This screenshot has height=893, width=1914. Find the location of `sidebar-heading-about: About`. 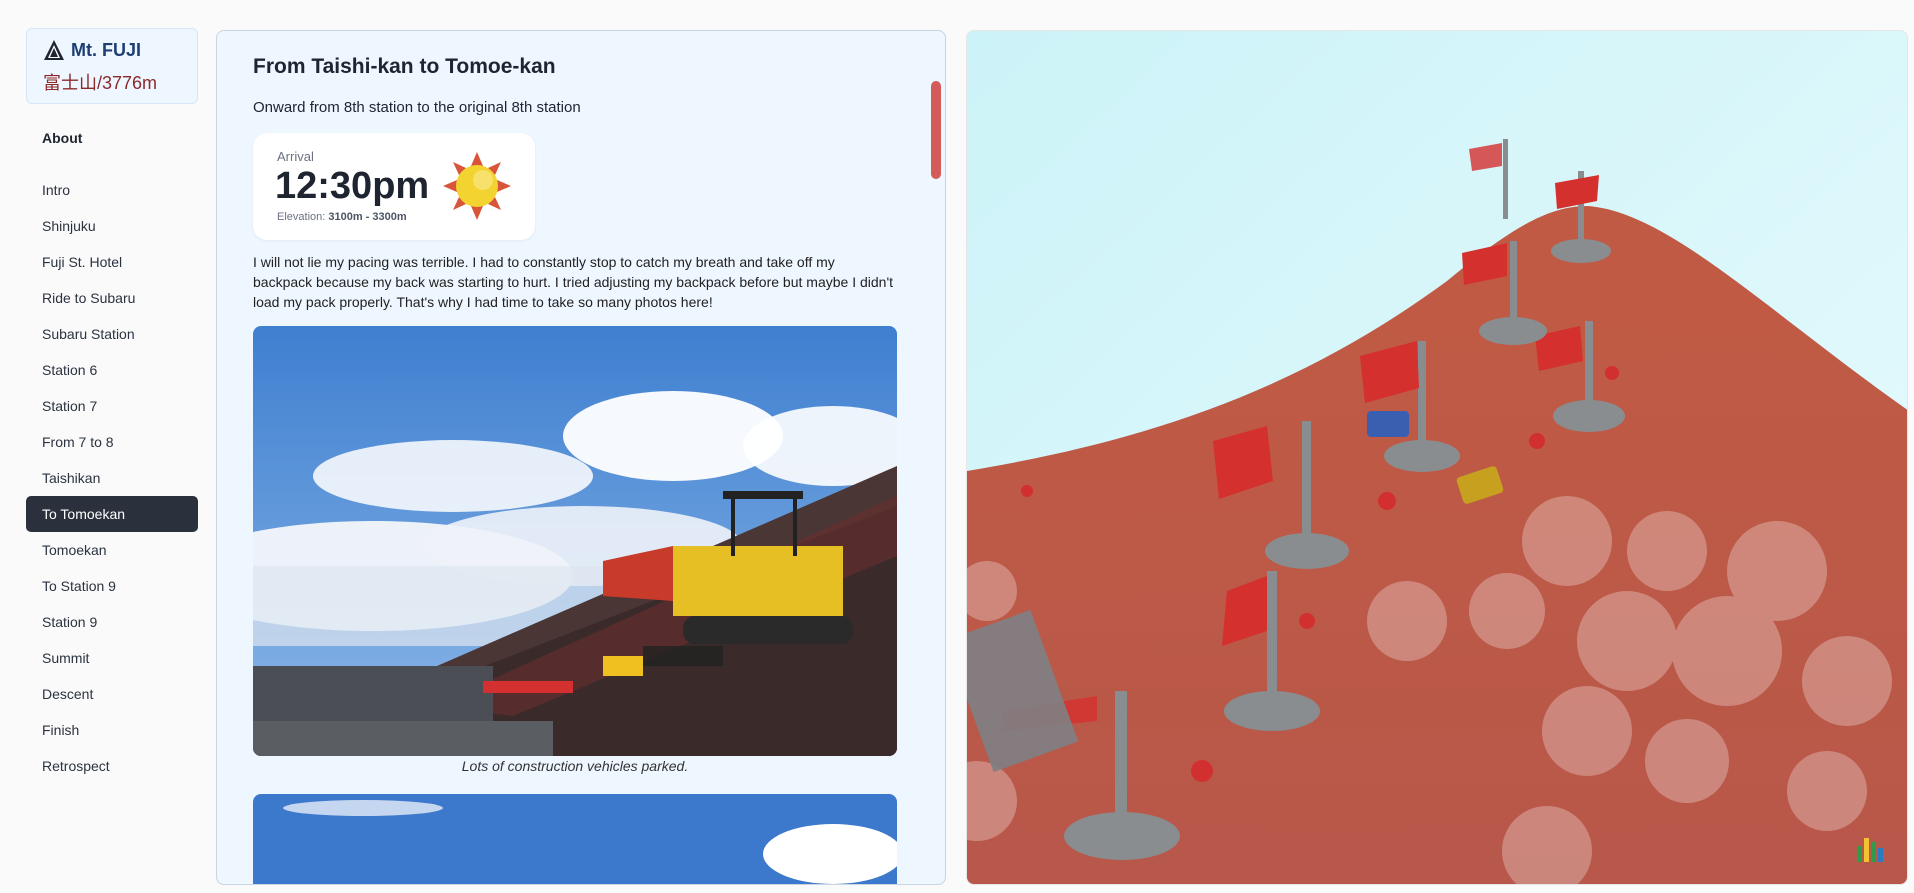

sidebar-heading-about: About is located at coordinates (120, 140).